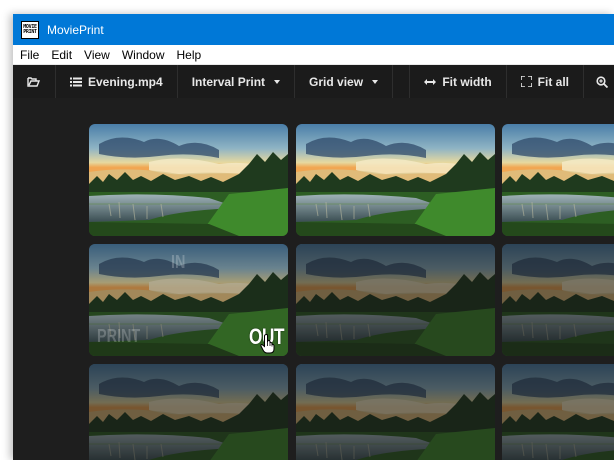 The width and height of the screenshot is (614, 460). I want to click on menu-view: View, so click(97, 55).